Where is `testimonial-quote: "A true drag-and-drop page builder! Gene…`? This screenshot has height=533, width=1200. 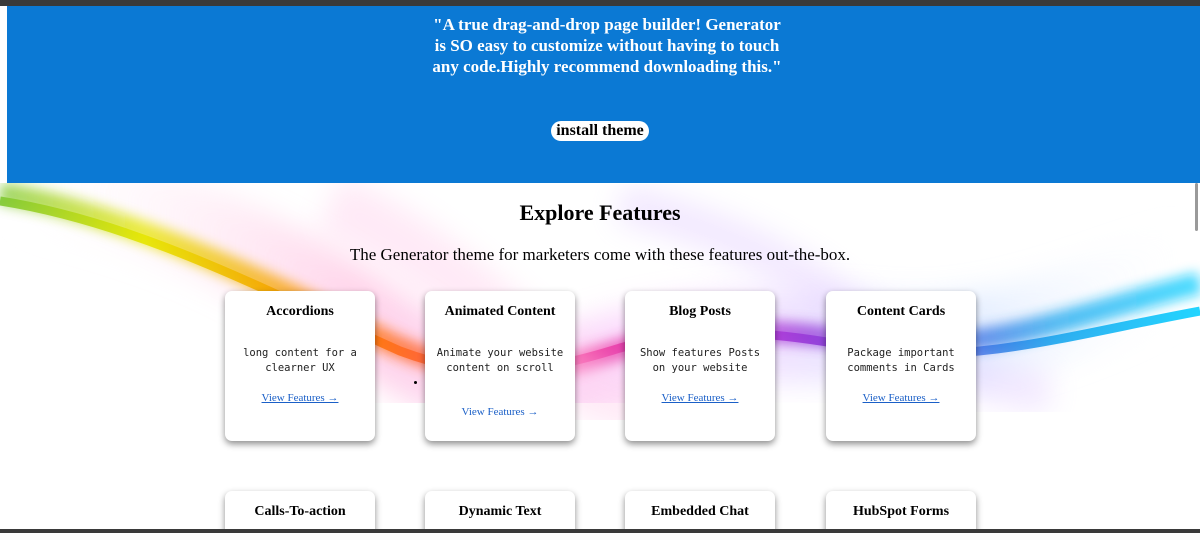 testimonial-quote: "A true drag-and-drop page builder! Gene… is located at coordinates (607, 45).